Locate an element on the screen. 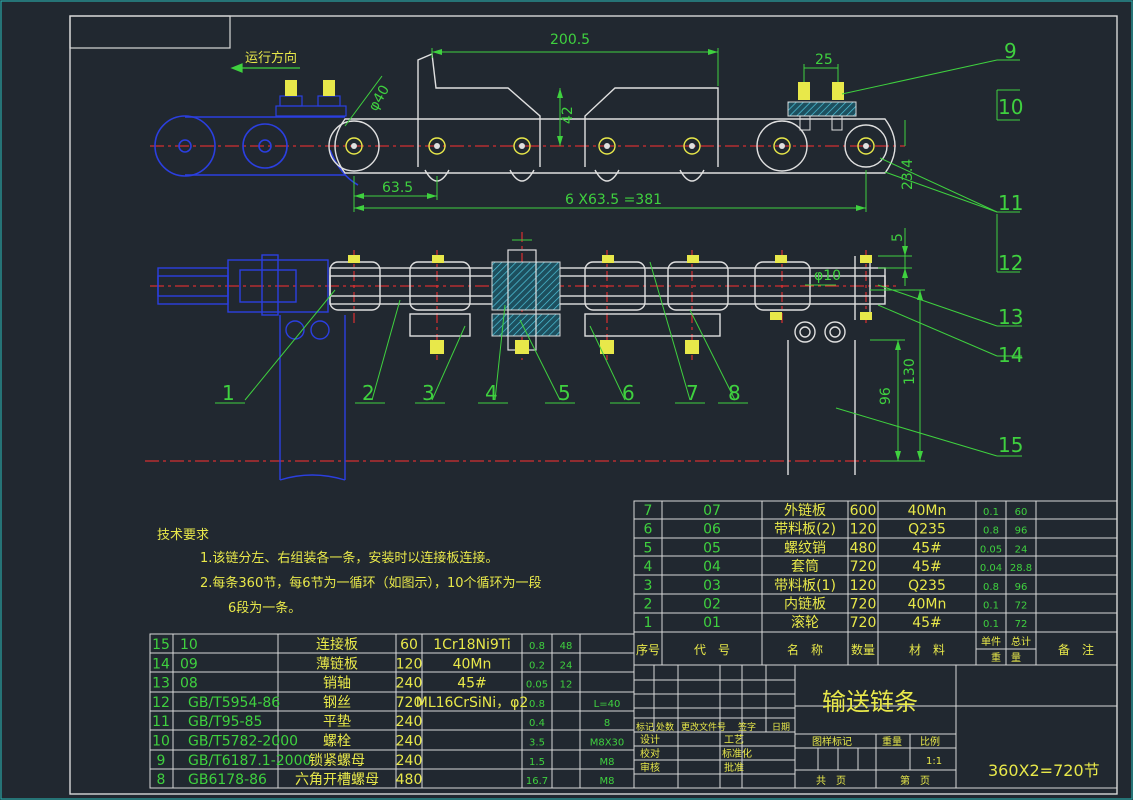  front-dimension-lines is located at coordinates (682, 130).